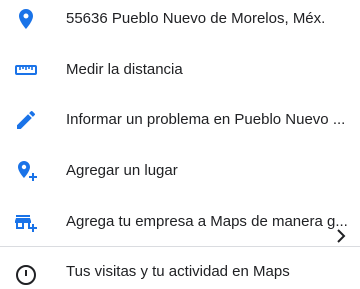  Describe the element at coordinates (341, 236) in the screenshot. I see `chevron-right-icon` at that location.